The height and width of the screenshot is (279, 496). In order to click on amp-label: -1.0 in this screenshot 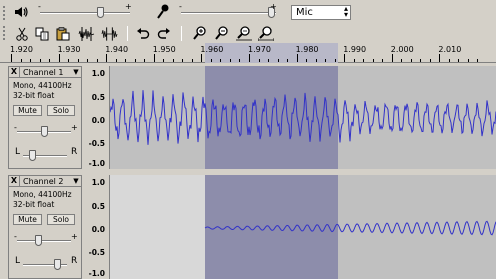, I will do `click(96, 163)`.